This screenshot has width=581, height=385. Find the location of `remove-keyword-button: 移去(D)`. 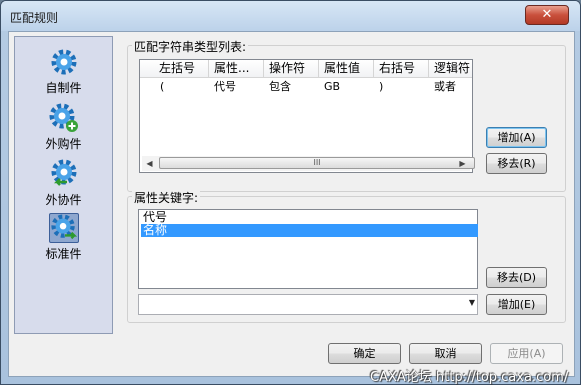

remove-keyword-button: 移去(D) is located at coordinates (516, 277).